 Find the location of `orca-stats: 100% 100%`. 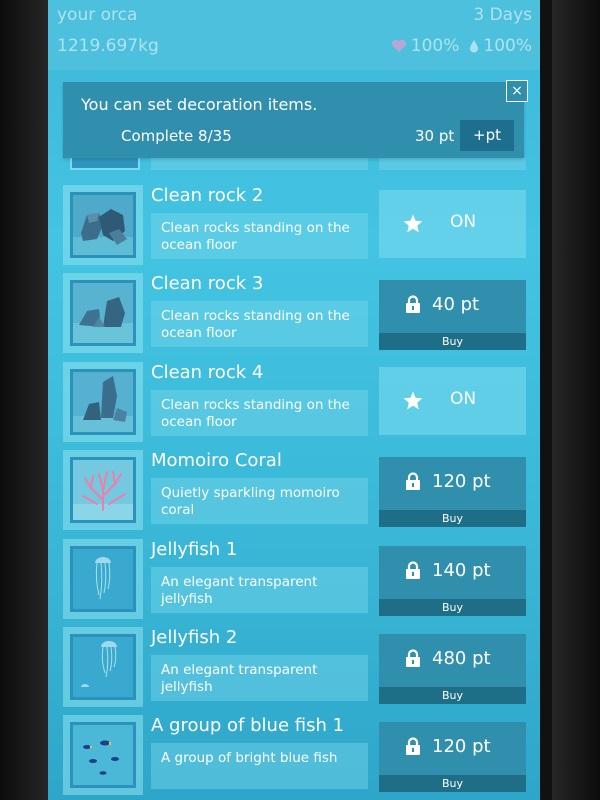

orca-stats: 100% 100% is located at coordinates (461, 46).